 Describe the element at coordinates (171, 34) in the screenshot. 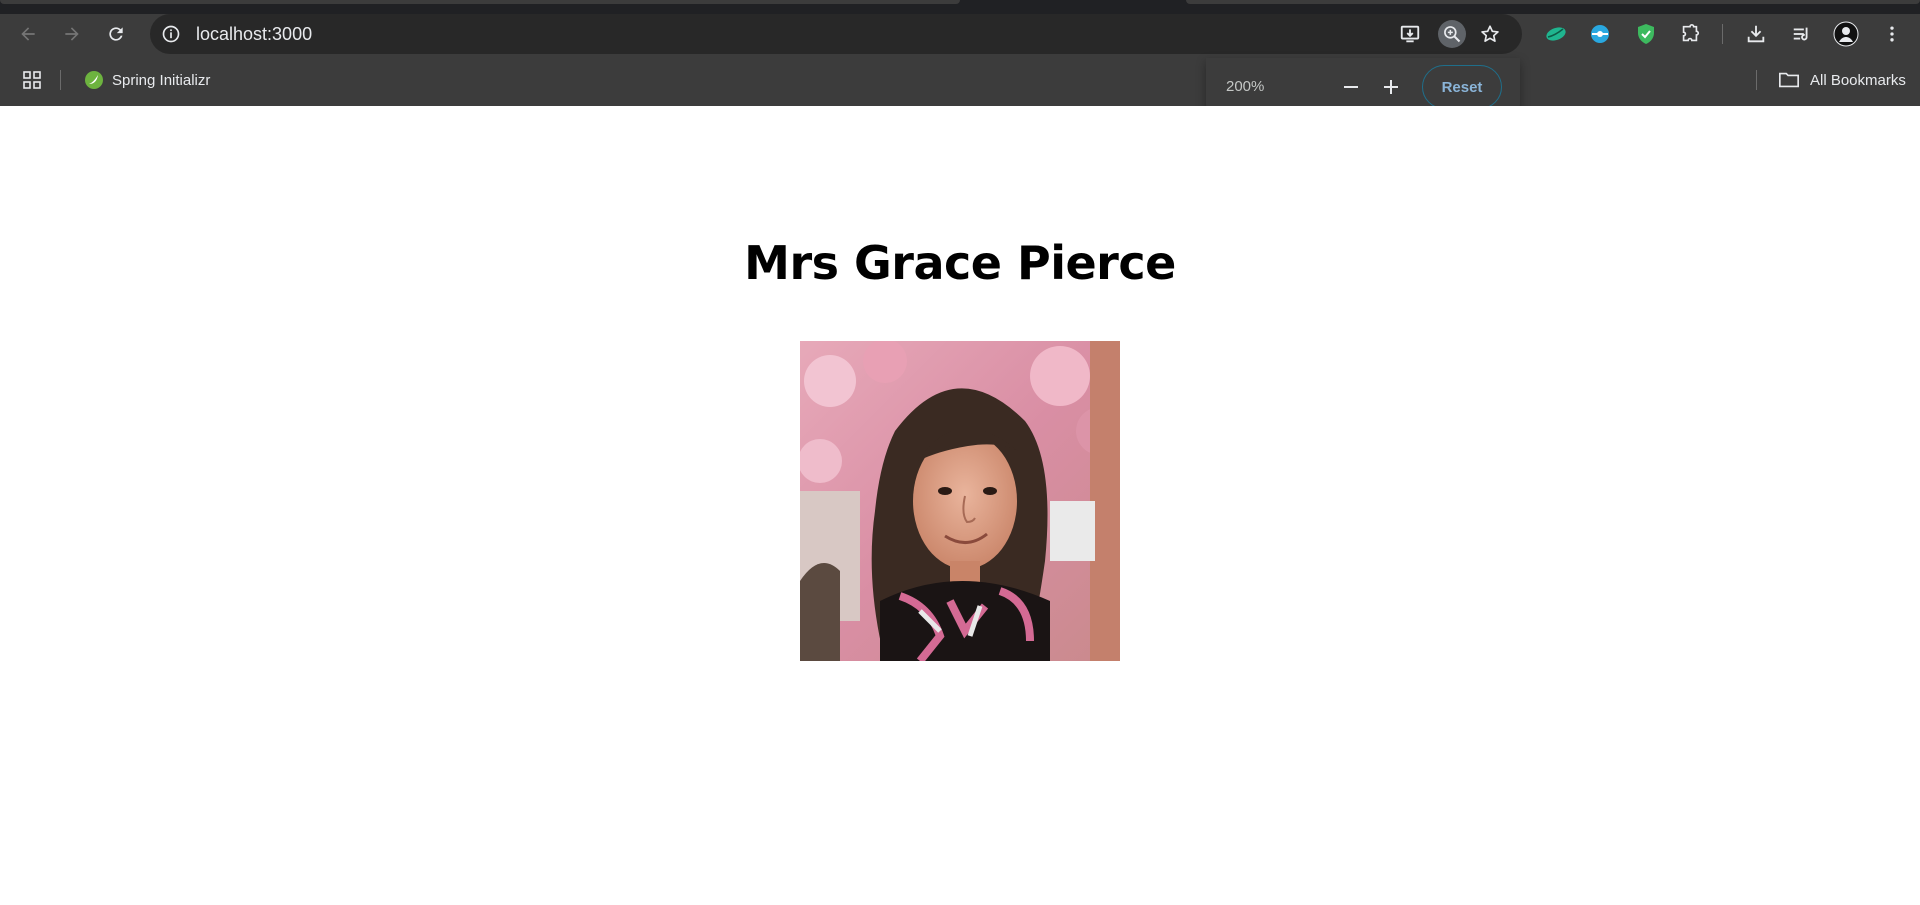

I see `info-icon` at that location.